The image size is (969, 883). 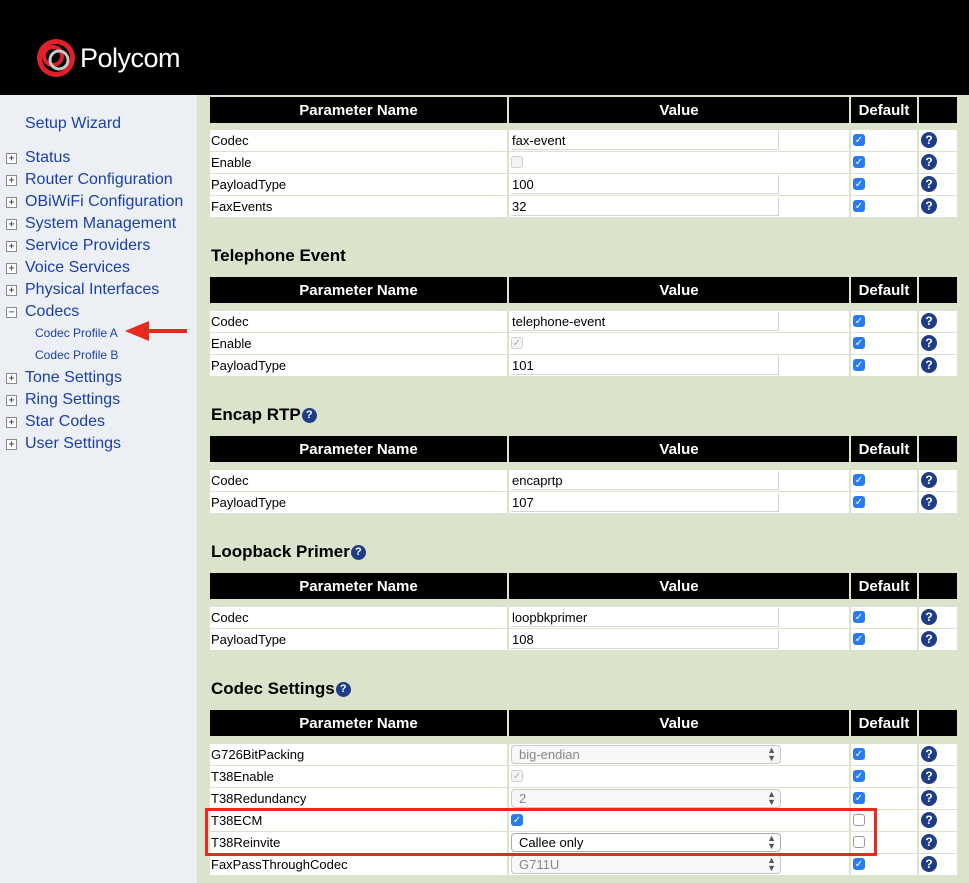 What do you see at coordinates (63, 444) in the screenshot?
I see `nav-item-user-settings: + User Settings` at bounding box center [63, 444].